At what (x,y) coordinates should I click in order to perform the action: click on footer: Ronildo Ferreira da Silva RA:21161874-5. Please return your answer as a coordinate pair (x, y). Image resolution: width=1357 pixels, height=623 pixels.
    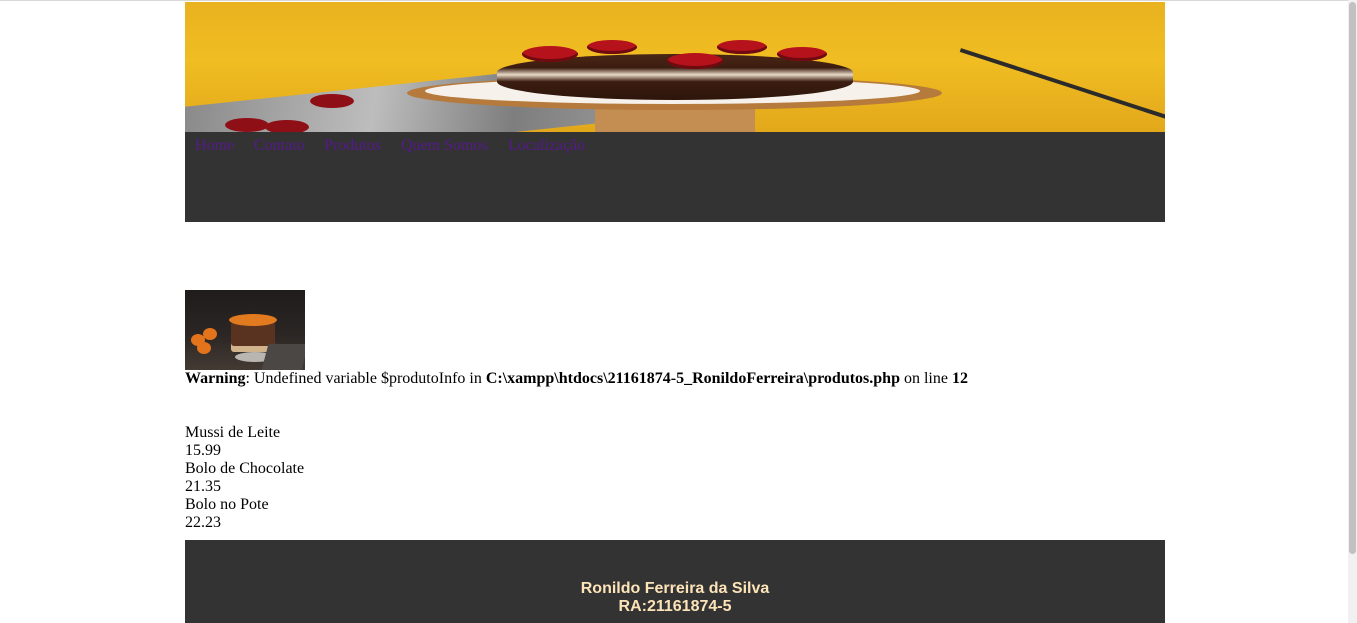
    Looking at the image, I should click on (675, 581).